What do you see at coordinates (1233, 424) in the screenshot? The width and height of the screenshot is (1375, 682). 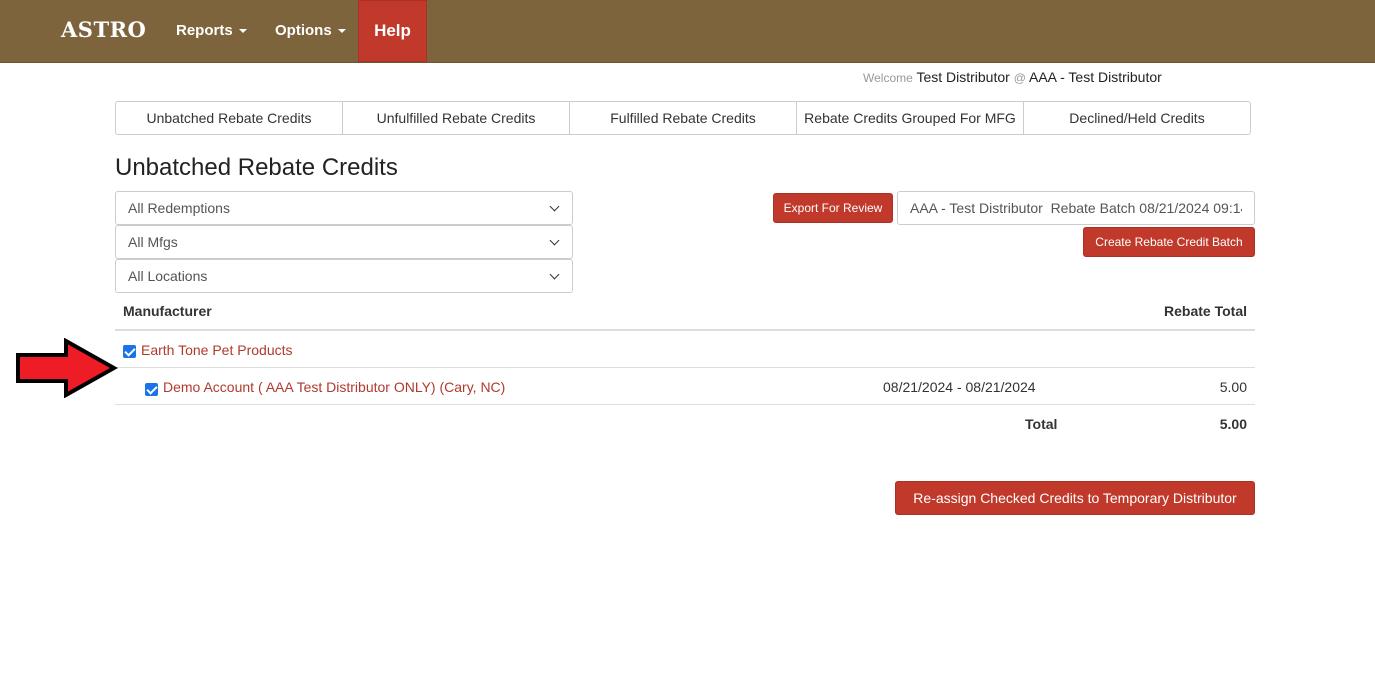 I see `total-value: 5.00` at bounding box center [1233, 424].